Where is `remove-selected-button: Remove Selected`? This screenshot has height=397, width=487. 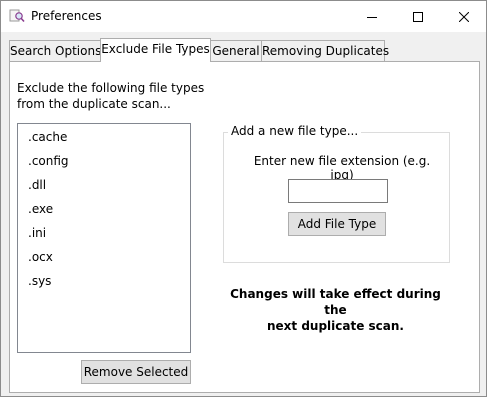 remove-selected-button: Remove Selected is located at coordinates (136, 372).